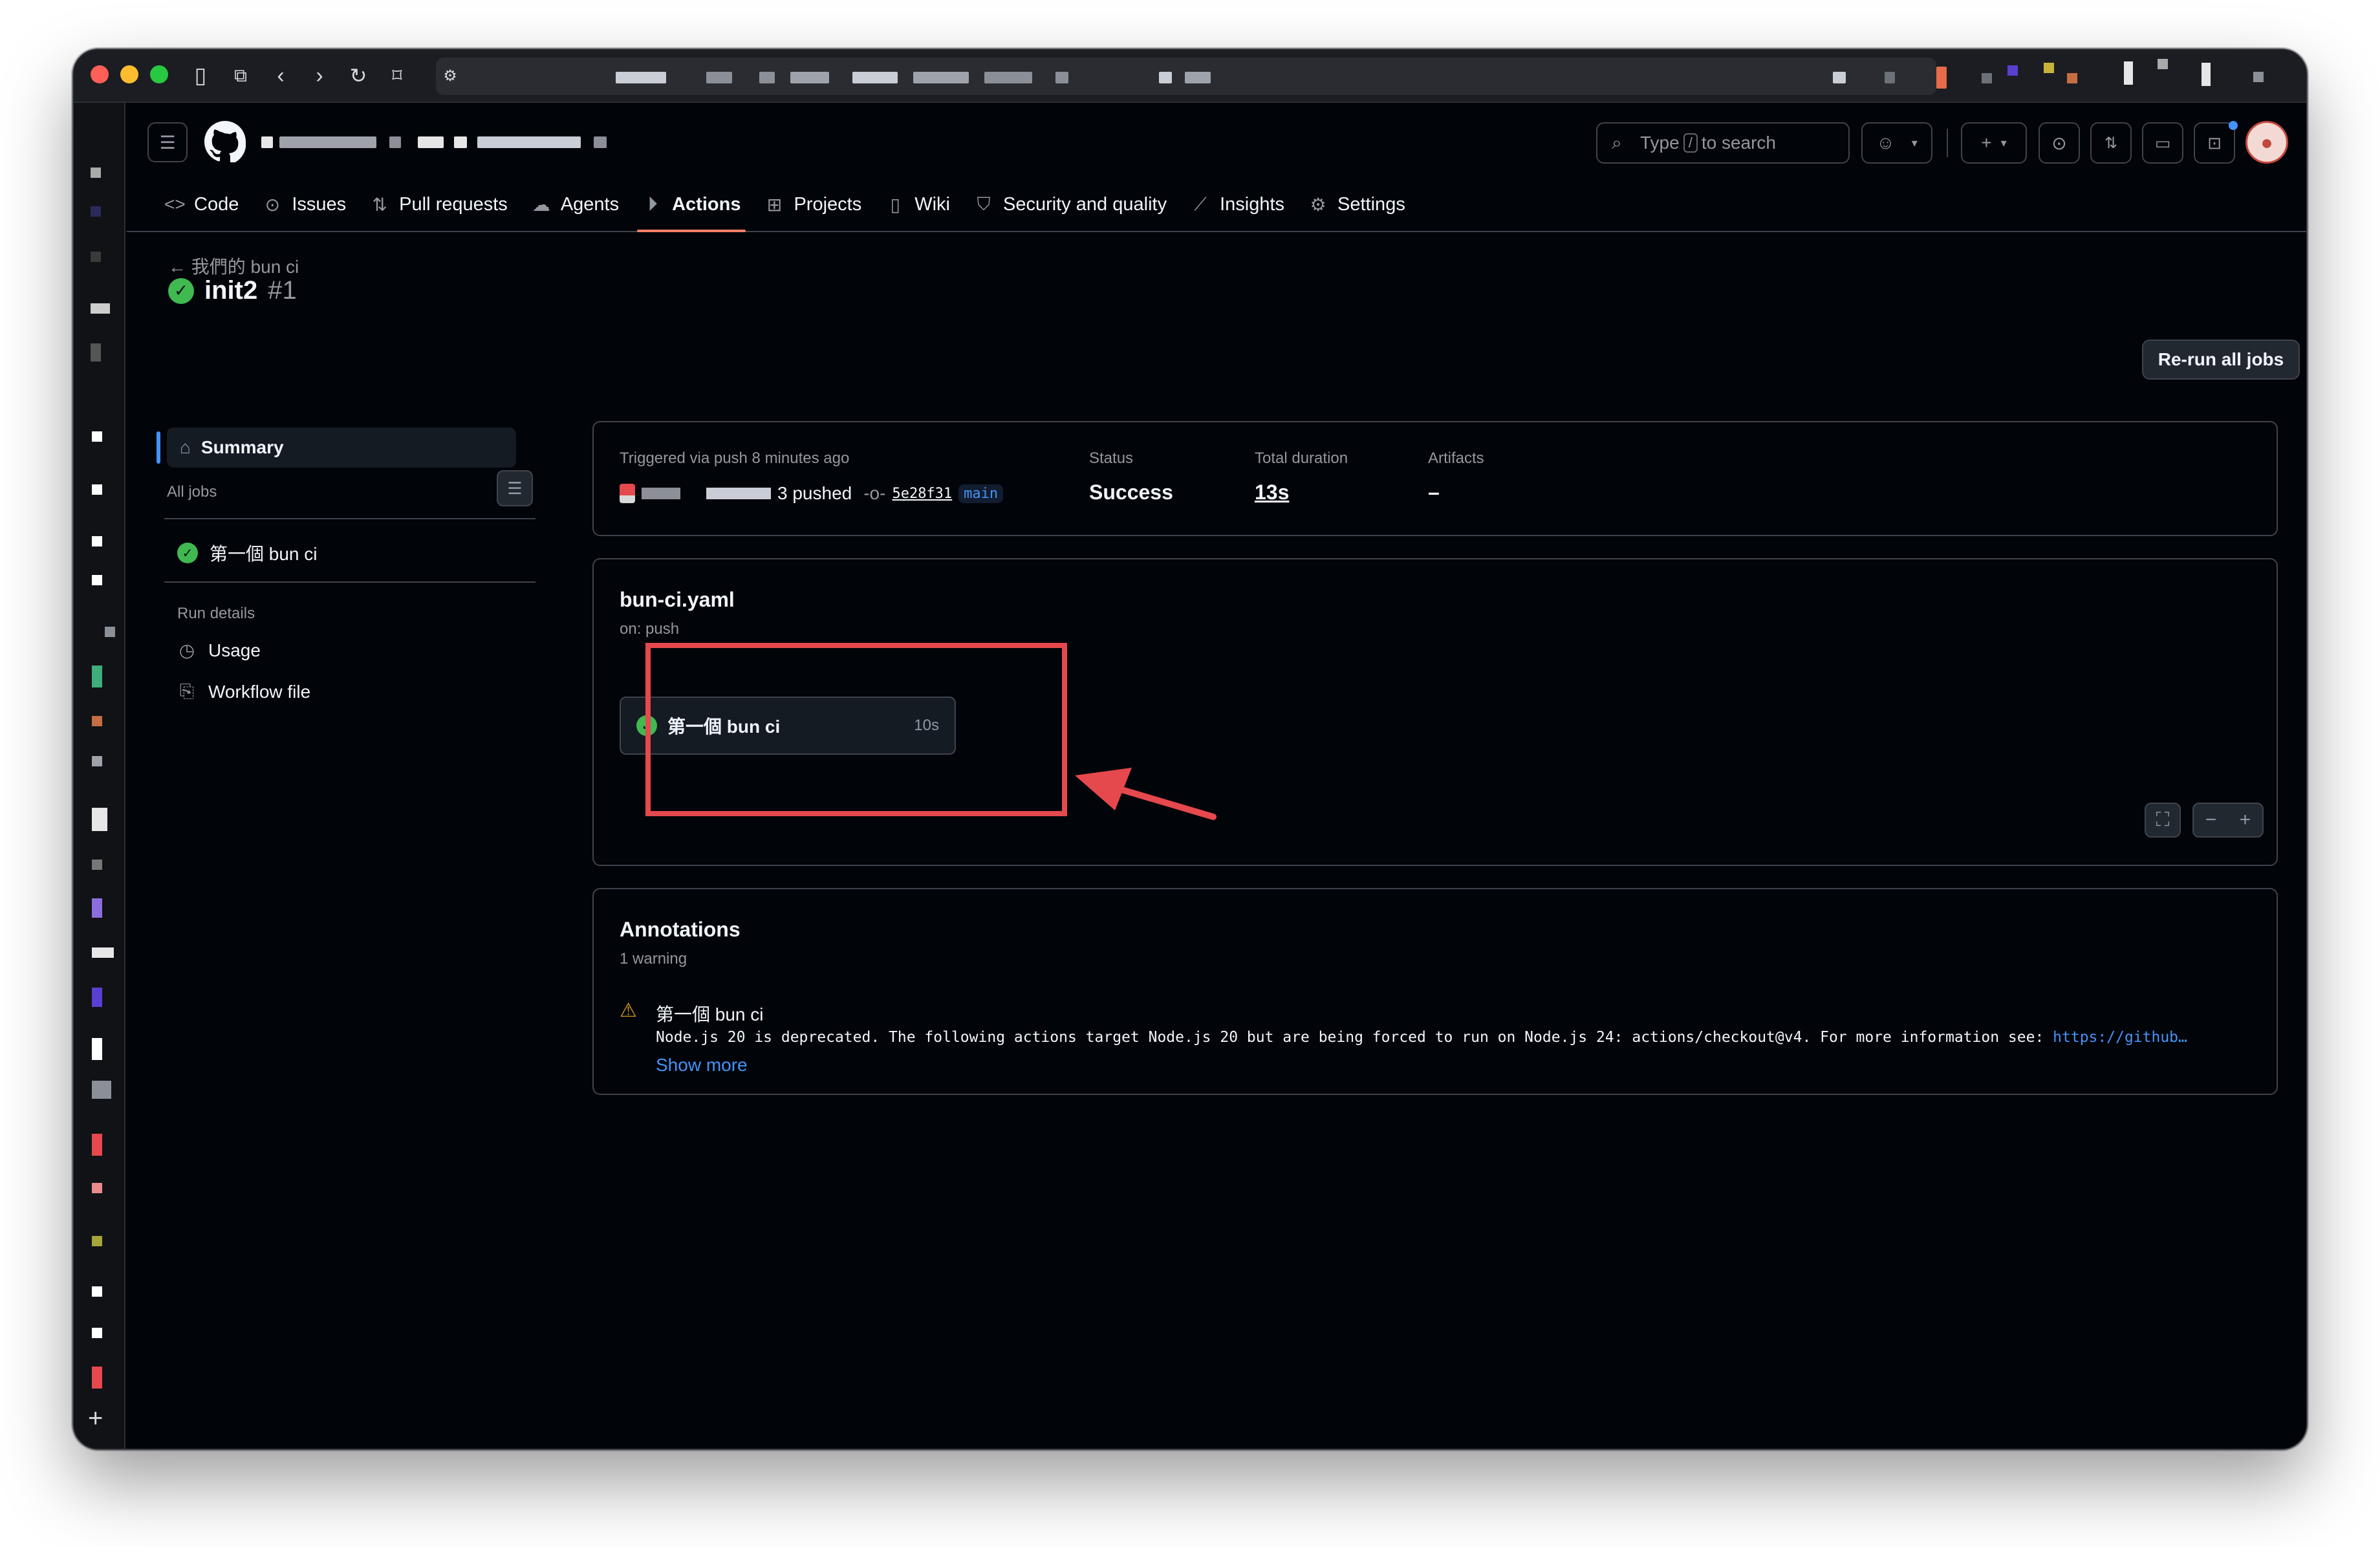 Image resolution: width=2380 pixels, height=1547 pixels. Describe the element at coordinates (168, 142) in the screenshot. I see `hamburger-menu-icon: ☰` at that location.